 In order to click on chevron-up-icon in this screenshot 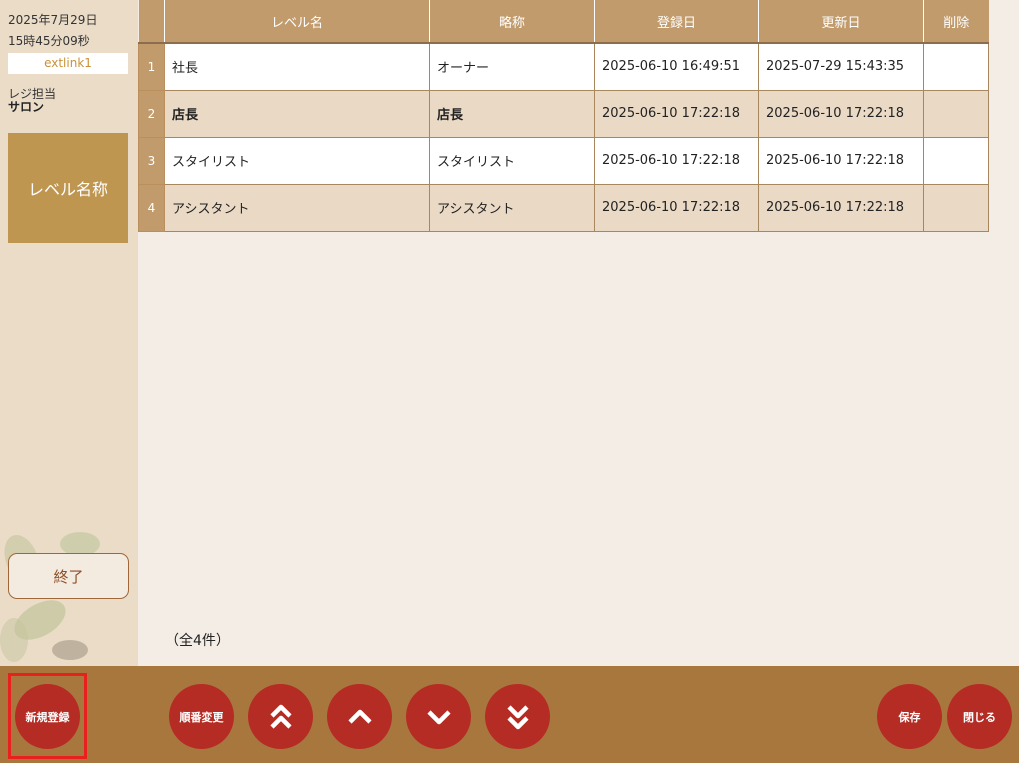, I will do `click(360, 717)`.